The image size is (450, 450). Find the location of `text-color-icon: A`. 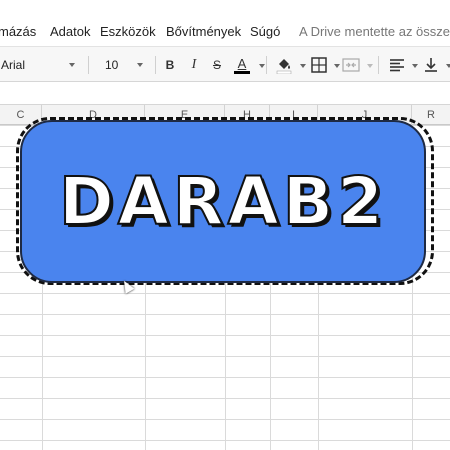

text-color-icon: A is located at coordinates (242, 63).